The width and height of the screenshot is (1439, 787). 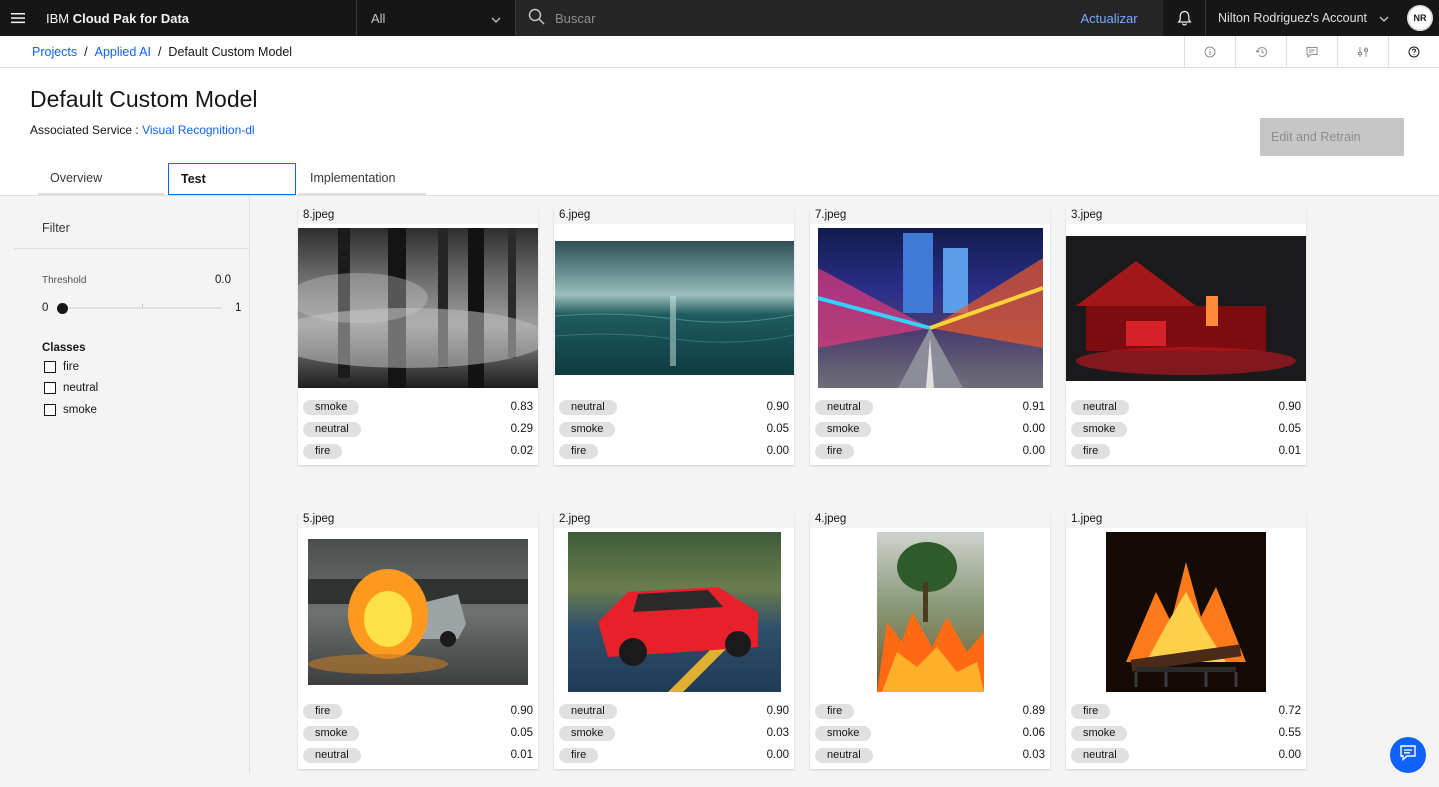 I want to click on associated-service-label: Associated Service :, so click(x=86, y=130).